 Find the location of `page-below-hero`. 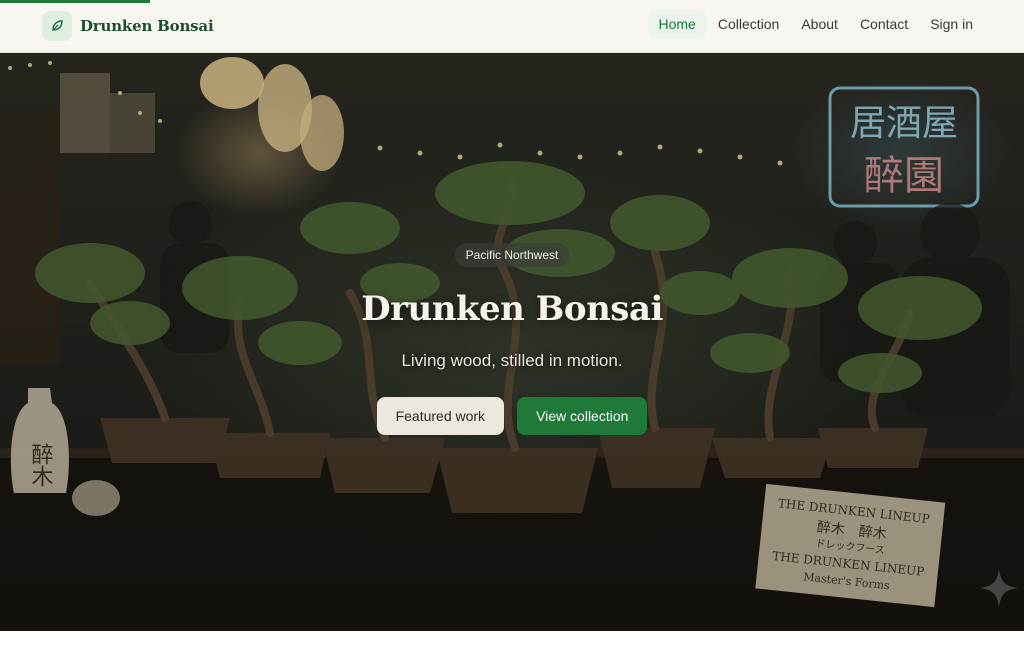

page-below-hero is located at coordinates (512, 643).